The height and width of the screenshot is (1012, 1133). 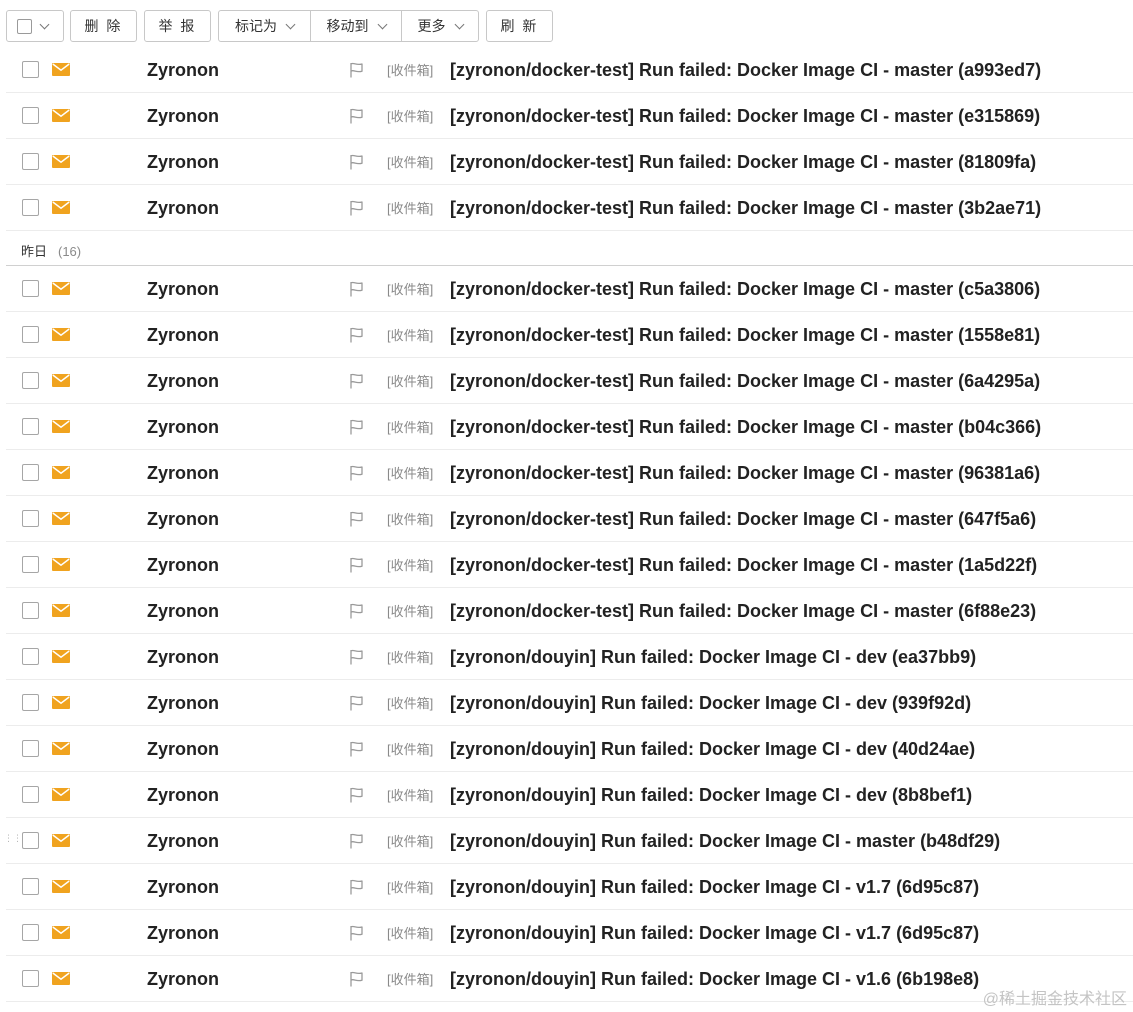 I want to click on refresh-button: 刷 新, so click(x=519, y=26).